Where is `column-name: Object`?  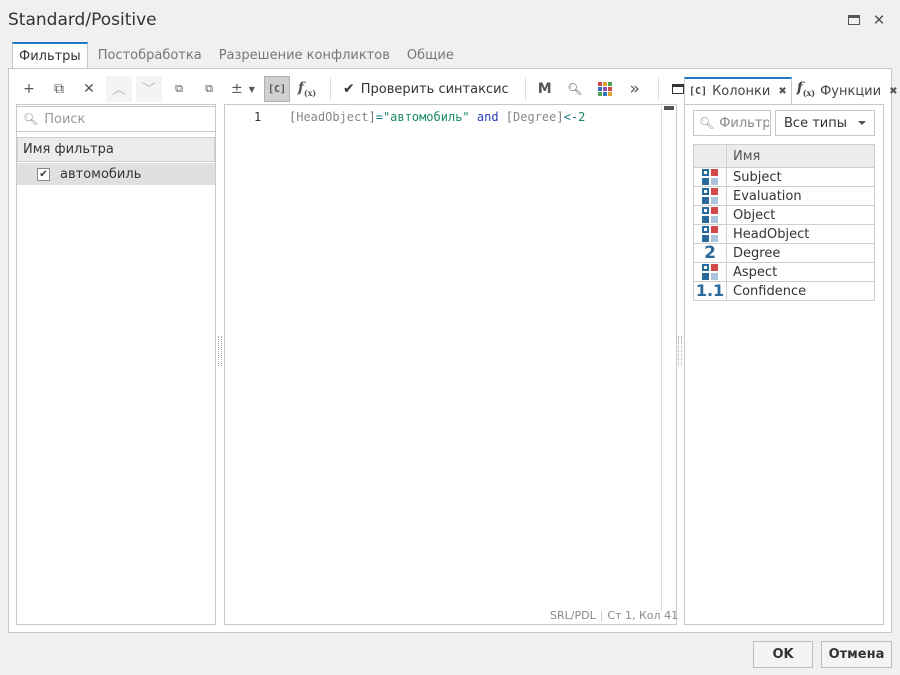
column-name: Object is located at coordinates (800, 215).